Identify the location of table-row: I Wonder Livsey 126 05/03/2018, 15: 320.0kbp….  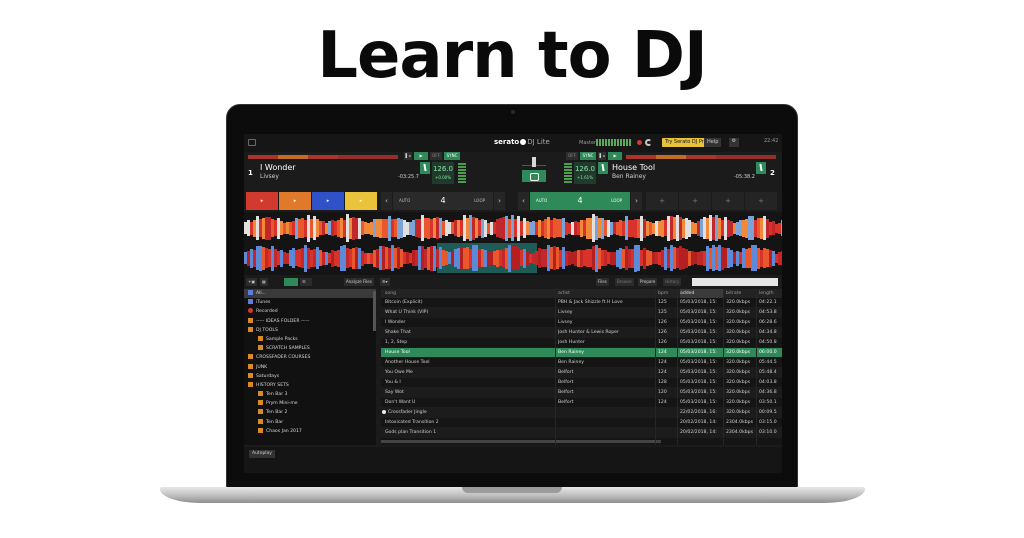
(581, 323).